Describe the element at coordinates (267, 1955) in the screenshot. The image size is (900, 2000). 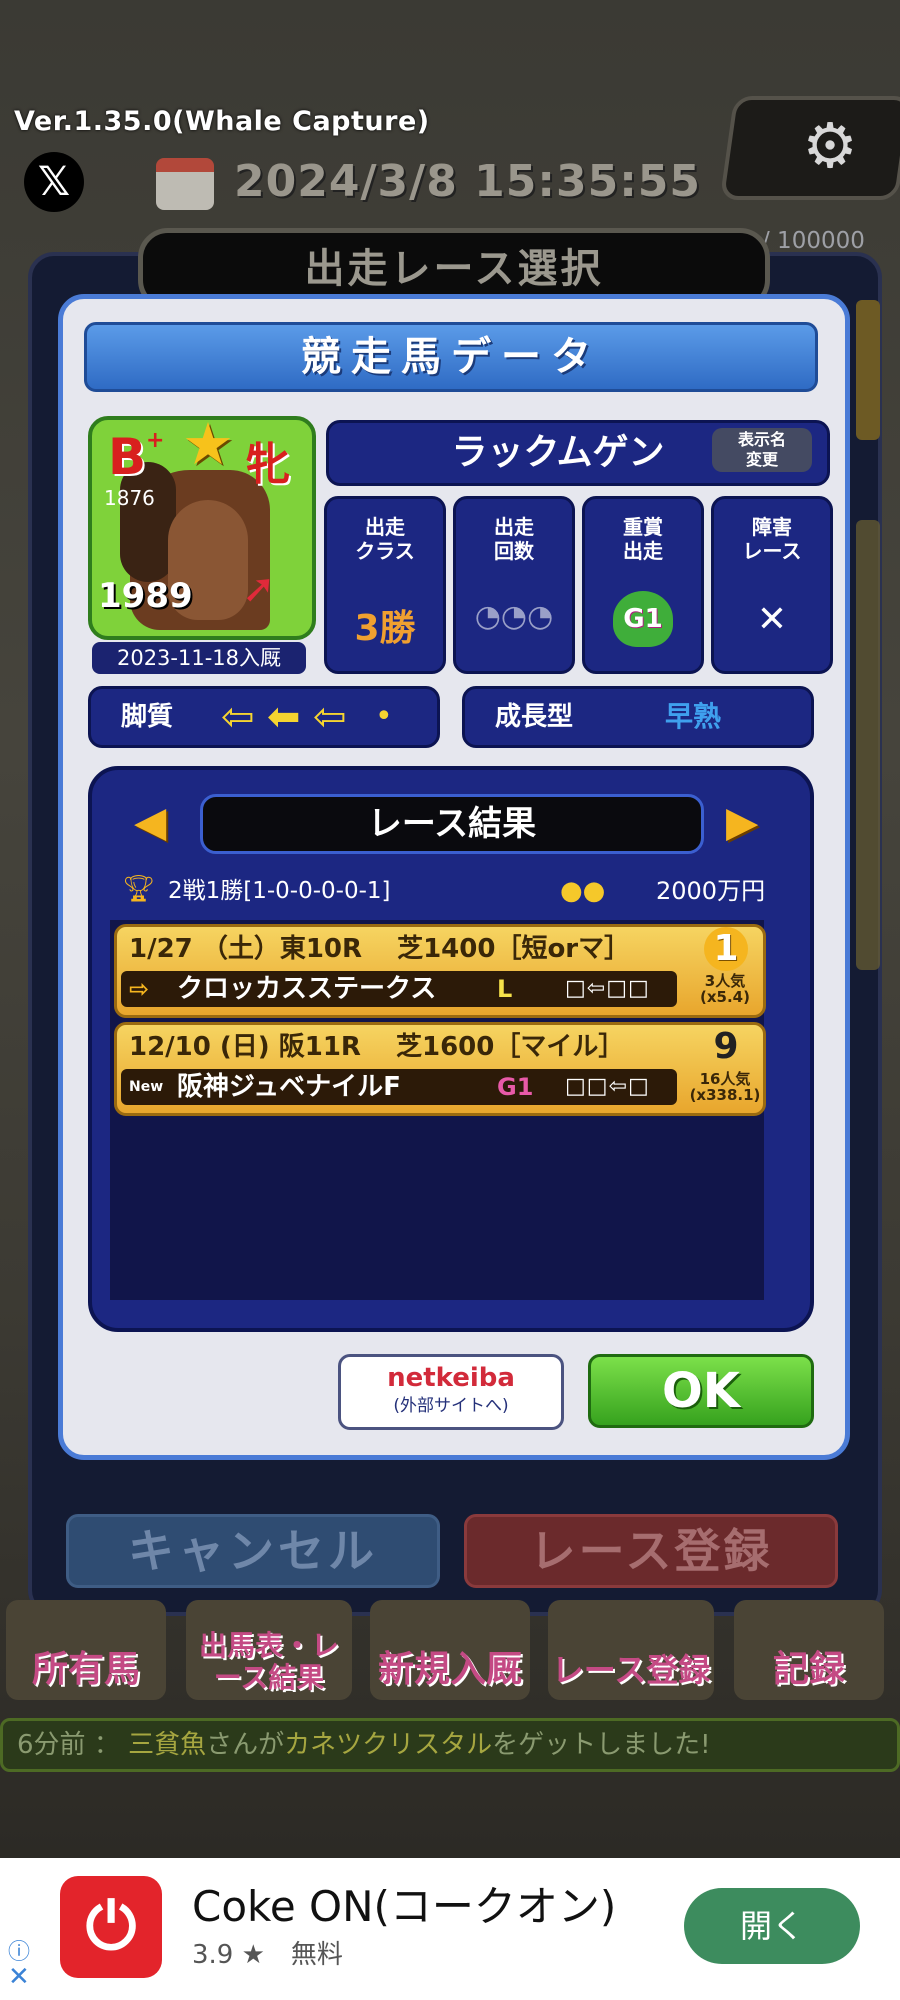
I see `ad-rating: 3.9 ★ 無料` at that location.